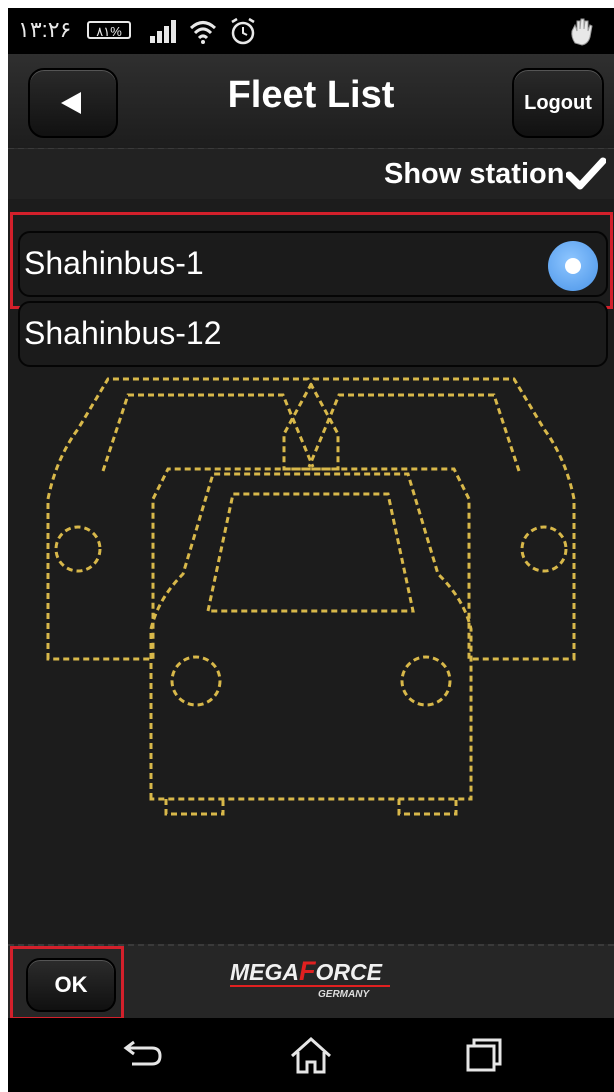  What do you see at coordinates (311, 95) in the screenshot?
I see `page-title: Fleet List` at bounding box center [311, 95].